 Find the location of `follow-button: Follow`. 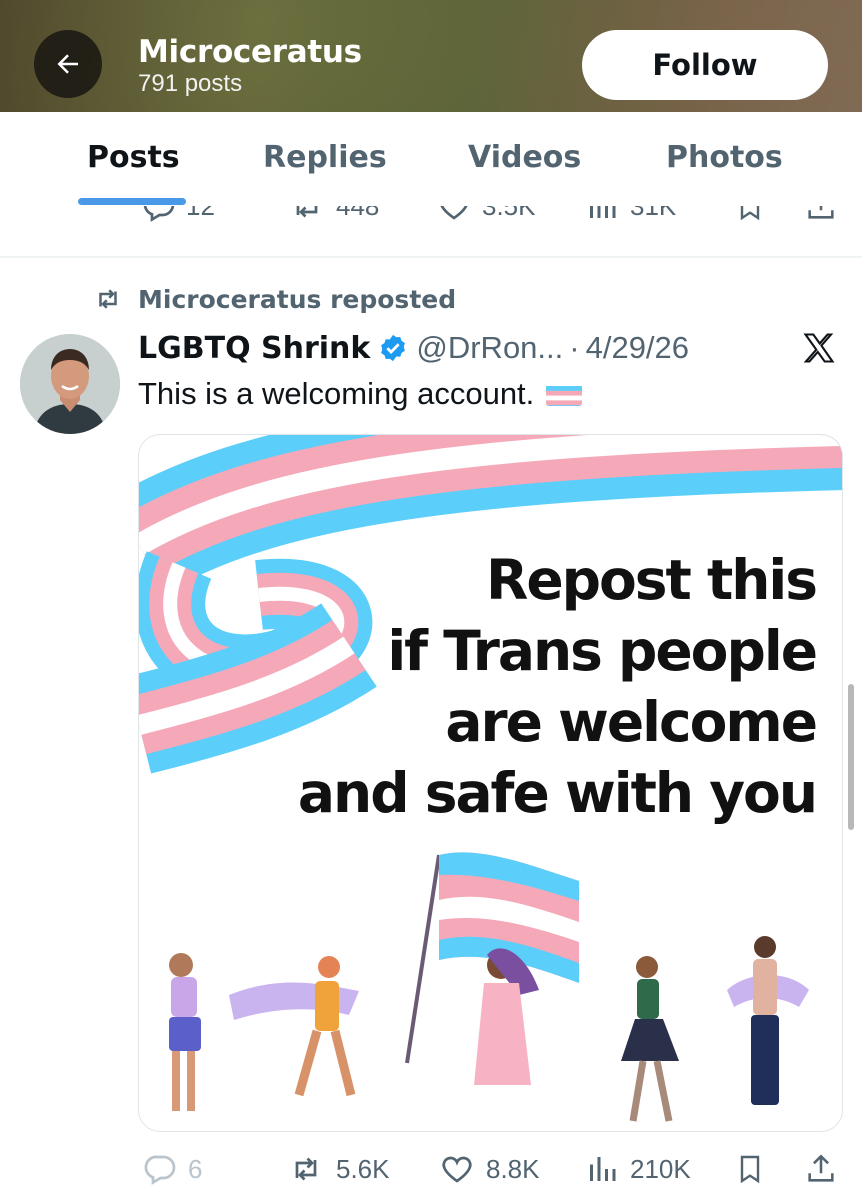

follow-button: Follow is located at coordinates (705, 65).